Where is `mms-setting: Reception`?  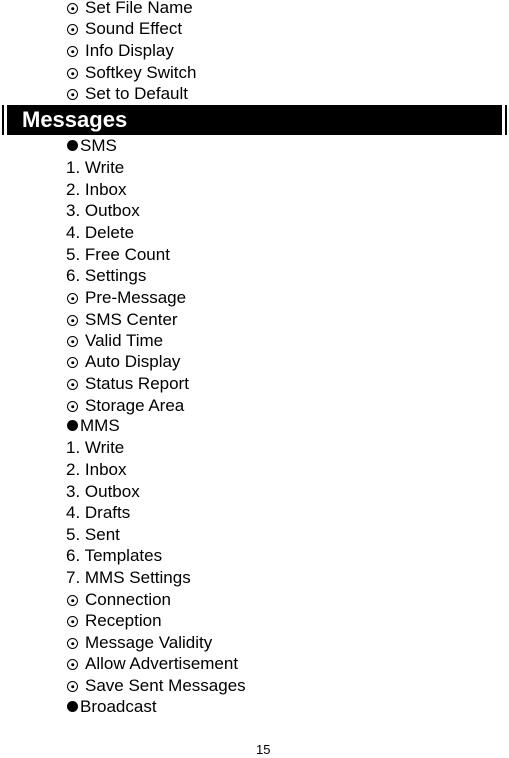
mms-setting: Reception is located at coordinates (114, 621).